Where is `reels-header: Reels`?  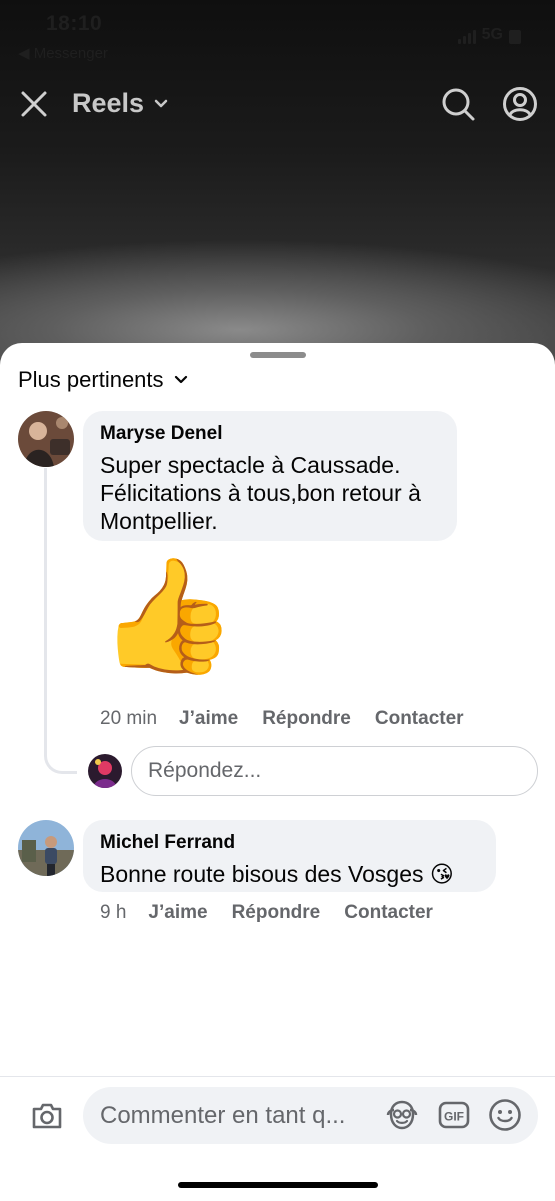 reels-header: Reels is located at coordinates (277, 105).